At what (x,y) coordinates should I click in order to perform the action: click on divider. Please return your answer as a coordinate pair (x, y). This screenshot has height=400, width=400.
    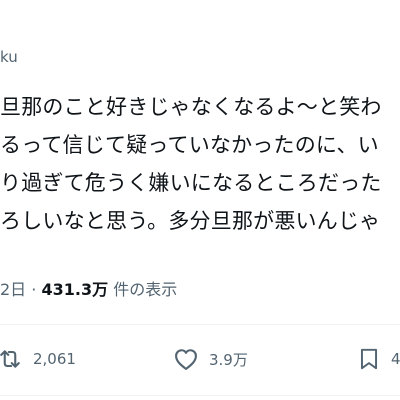
    Looking at the image, I should click on (200, 395).